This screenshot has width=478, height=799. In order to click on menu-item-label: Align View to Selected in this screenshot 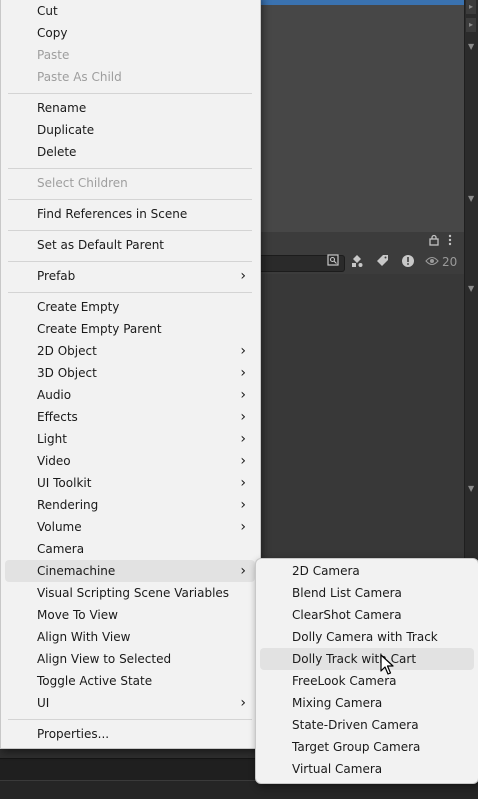, I will do `click(104, 659)`.